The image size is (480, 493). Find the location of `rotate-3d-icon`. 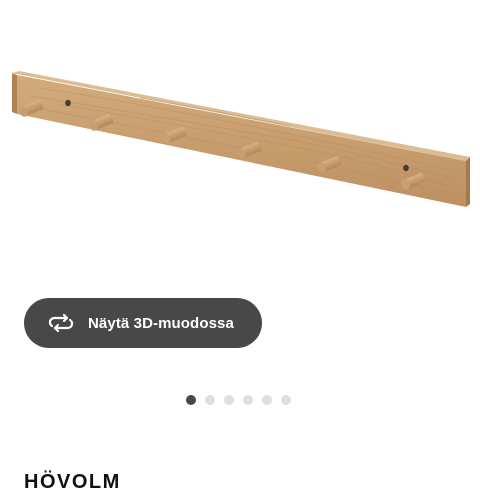

rotate-3d-icon is located at coordinates (61, 323).